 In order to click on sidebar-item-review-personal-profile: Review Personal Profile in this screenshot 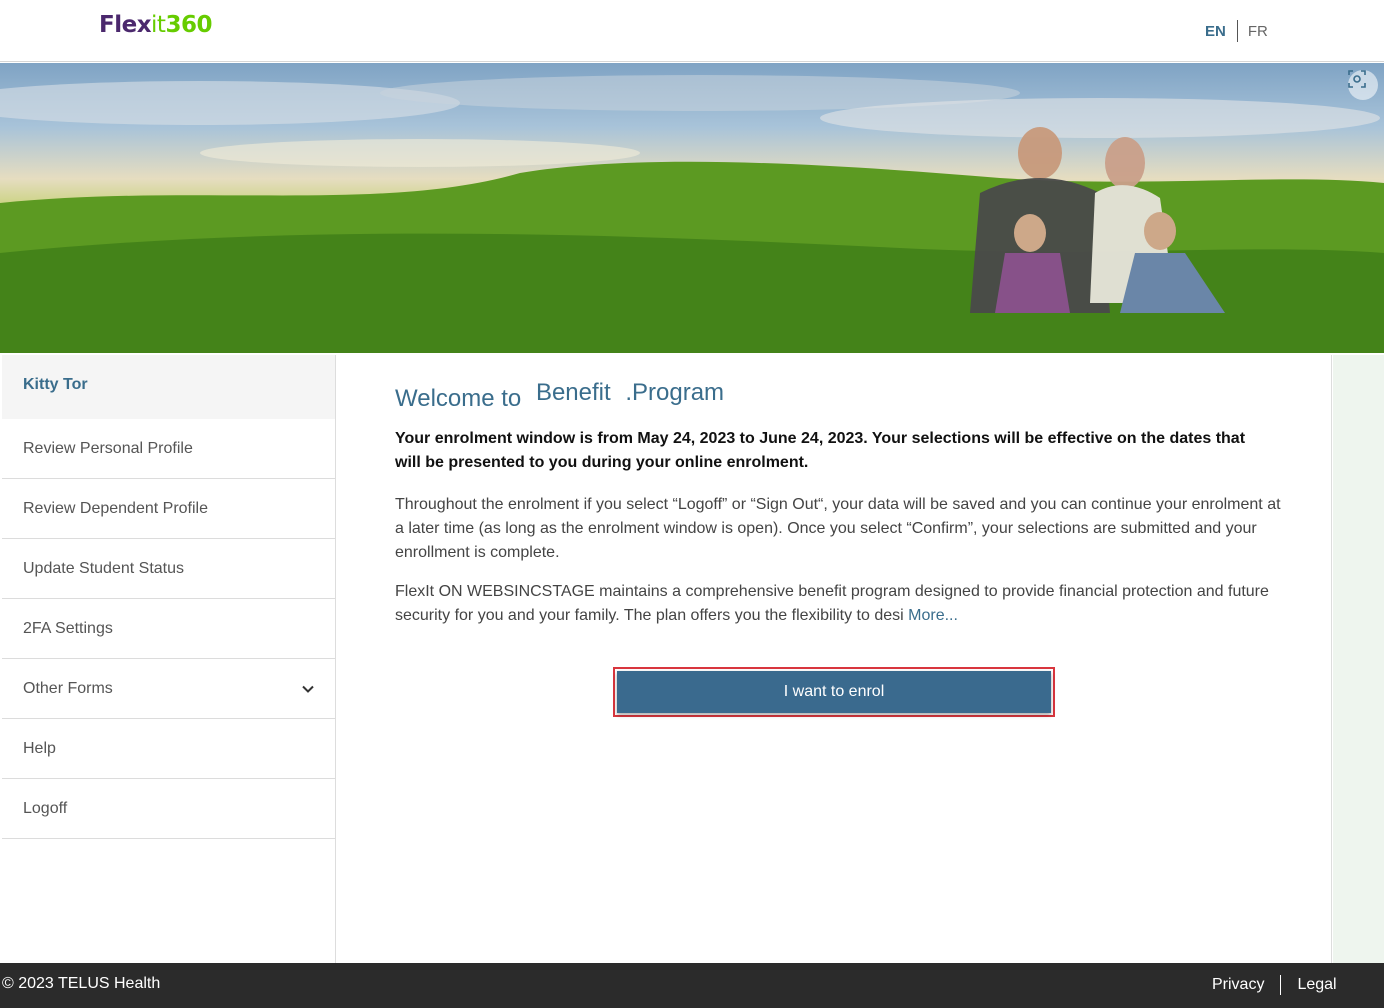, I will do `click(168, 449)`.